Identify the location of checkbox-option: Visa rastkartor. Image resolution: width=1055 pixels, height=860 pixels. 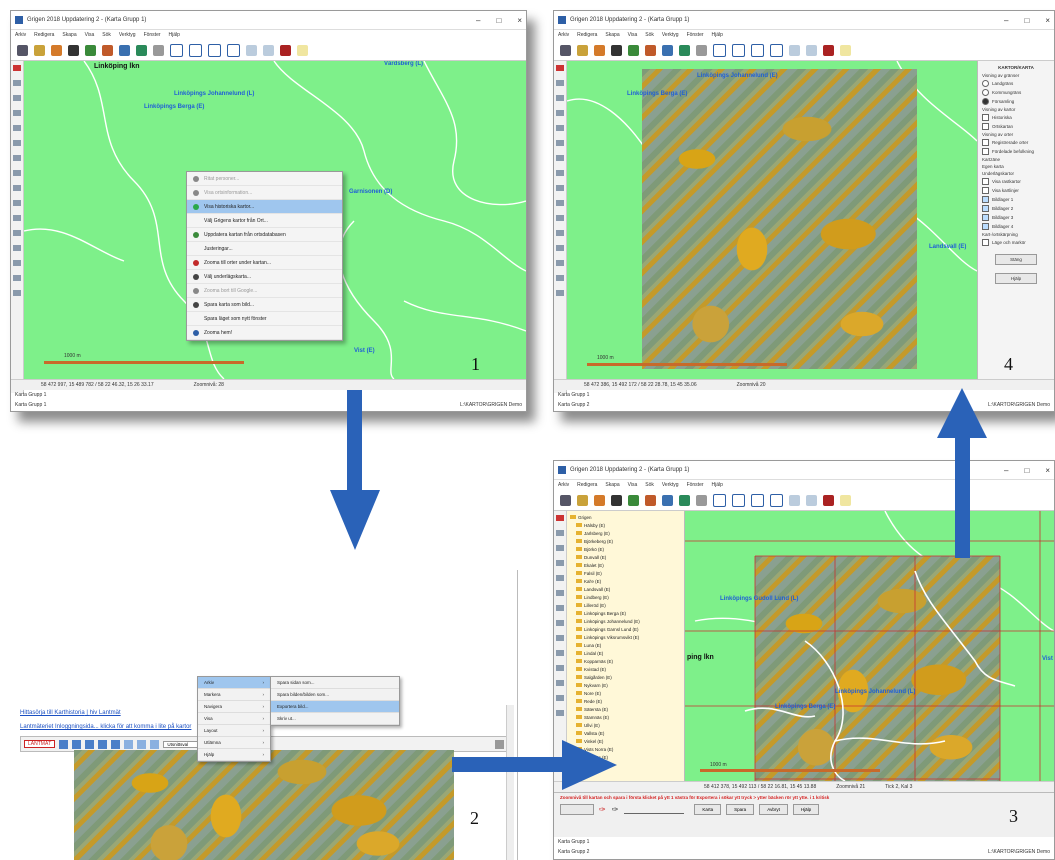
(1016, 181).